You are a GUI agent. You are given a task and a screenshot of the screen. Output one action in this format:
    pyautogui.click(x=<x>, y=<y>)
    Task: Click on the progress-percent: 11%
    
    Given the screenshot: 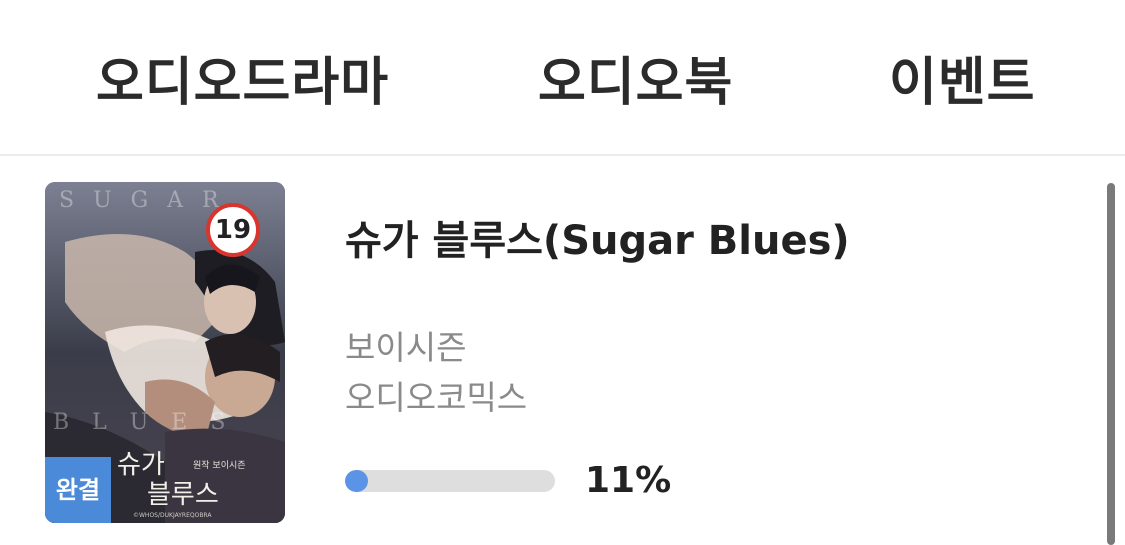 What is the action you would take?
    pyautogui.click(x=628, y=480)
    